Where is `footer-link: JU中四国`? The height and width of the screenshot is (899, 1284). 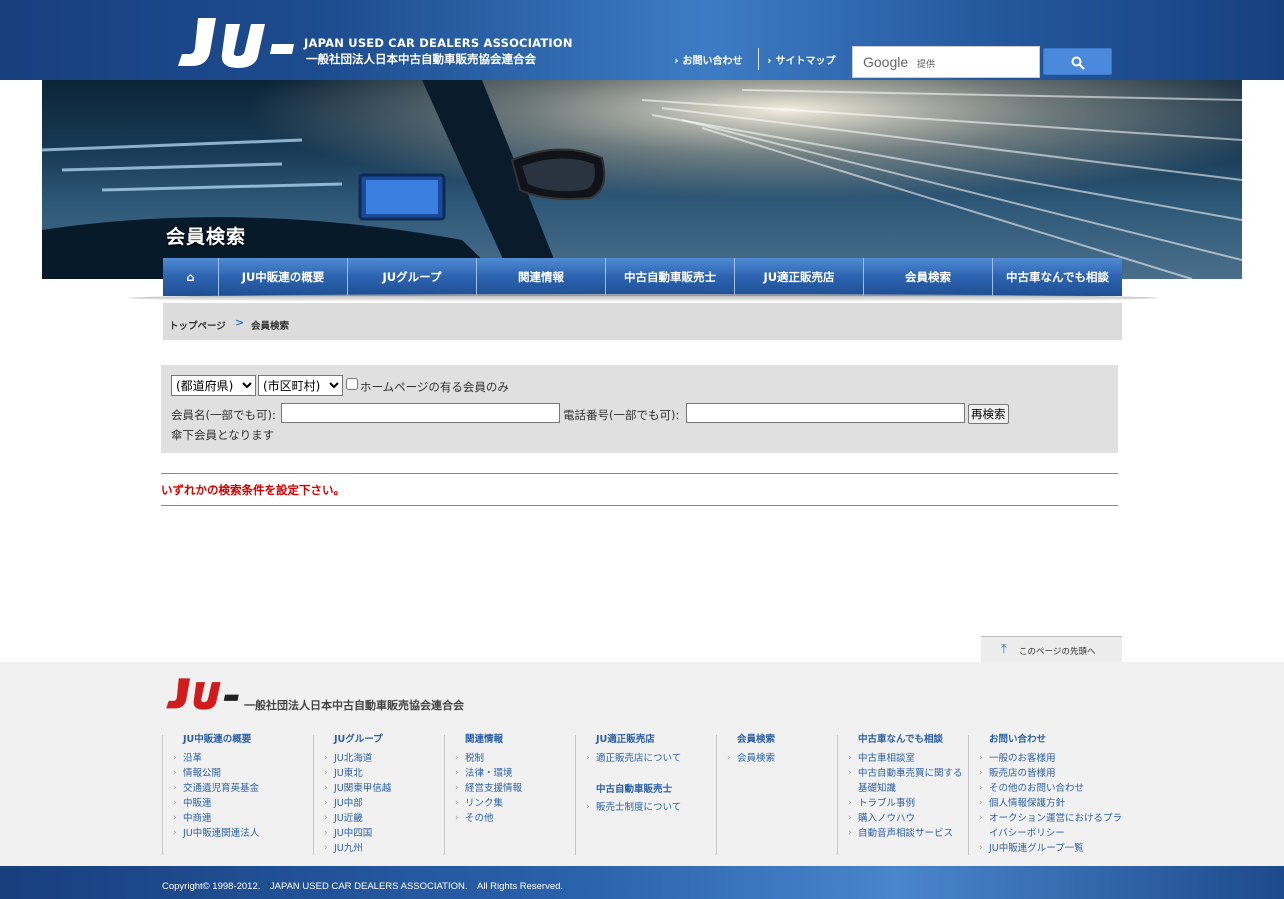 footer-link: JU中四国 is located at coordinates (384, 833).